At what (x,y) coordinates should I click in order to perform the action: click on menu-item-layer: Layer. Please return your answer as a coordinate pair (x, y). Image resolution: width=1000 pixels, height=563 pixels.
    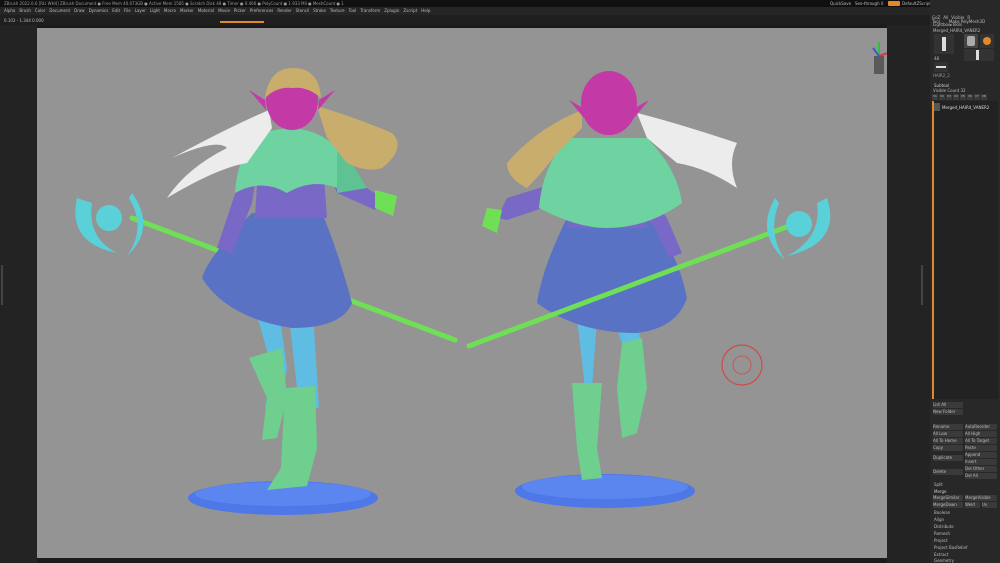
    Looking at the image, I should click on (140, 10).